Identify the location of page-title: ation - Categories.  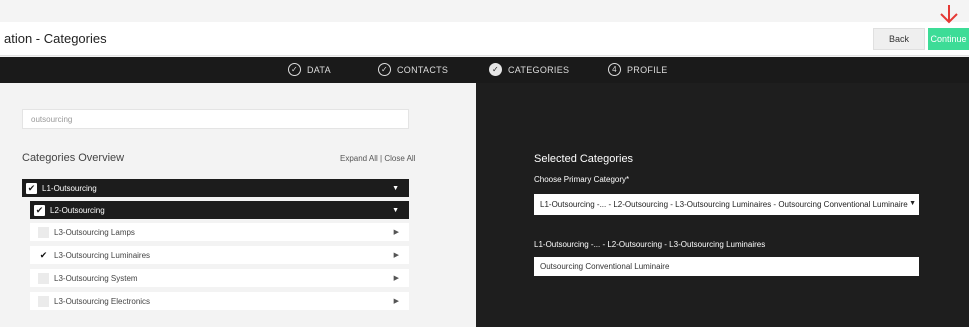
(55, 38).